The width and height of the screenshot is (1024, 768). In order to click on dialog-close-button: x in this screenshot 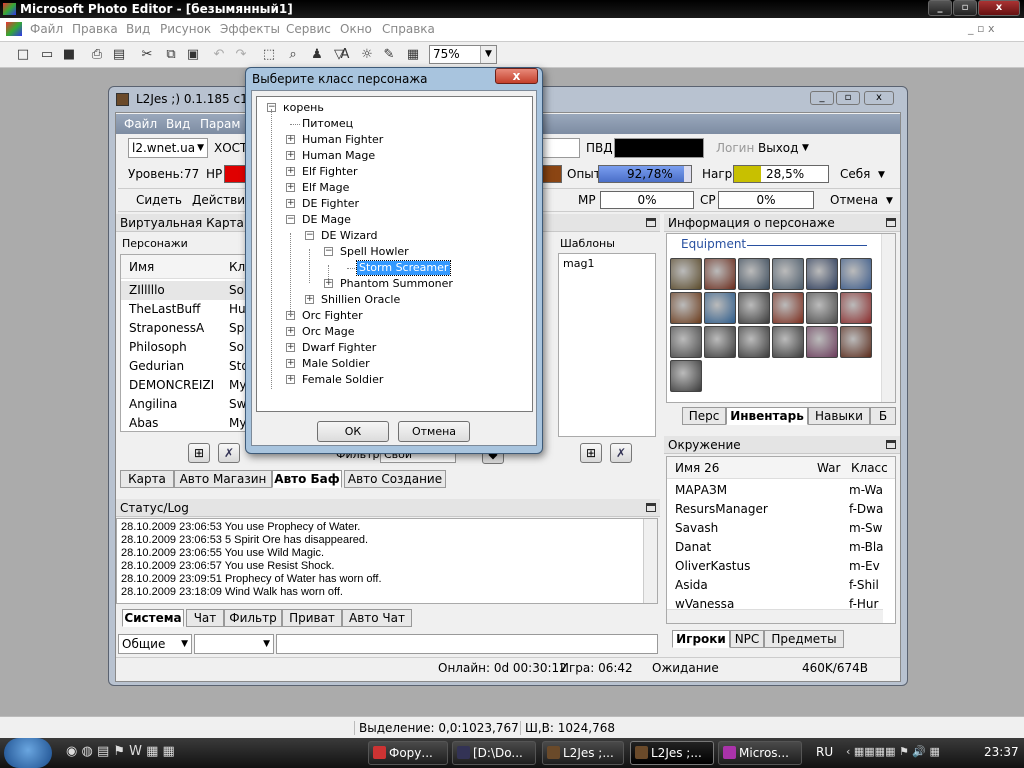, I will do `click(516, 76)`.